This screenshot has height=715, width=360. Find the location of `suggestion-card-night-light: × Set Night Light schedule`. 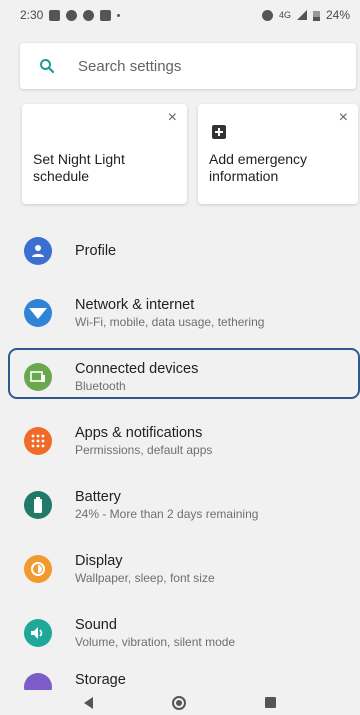

suggestion-card-night-light: × Set Night Light schedule is located at coordinates (104, 154).